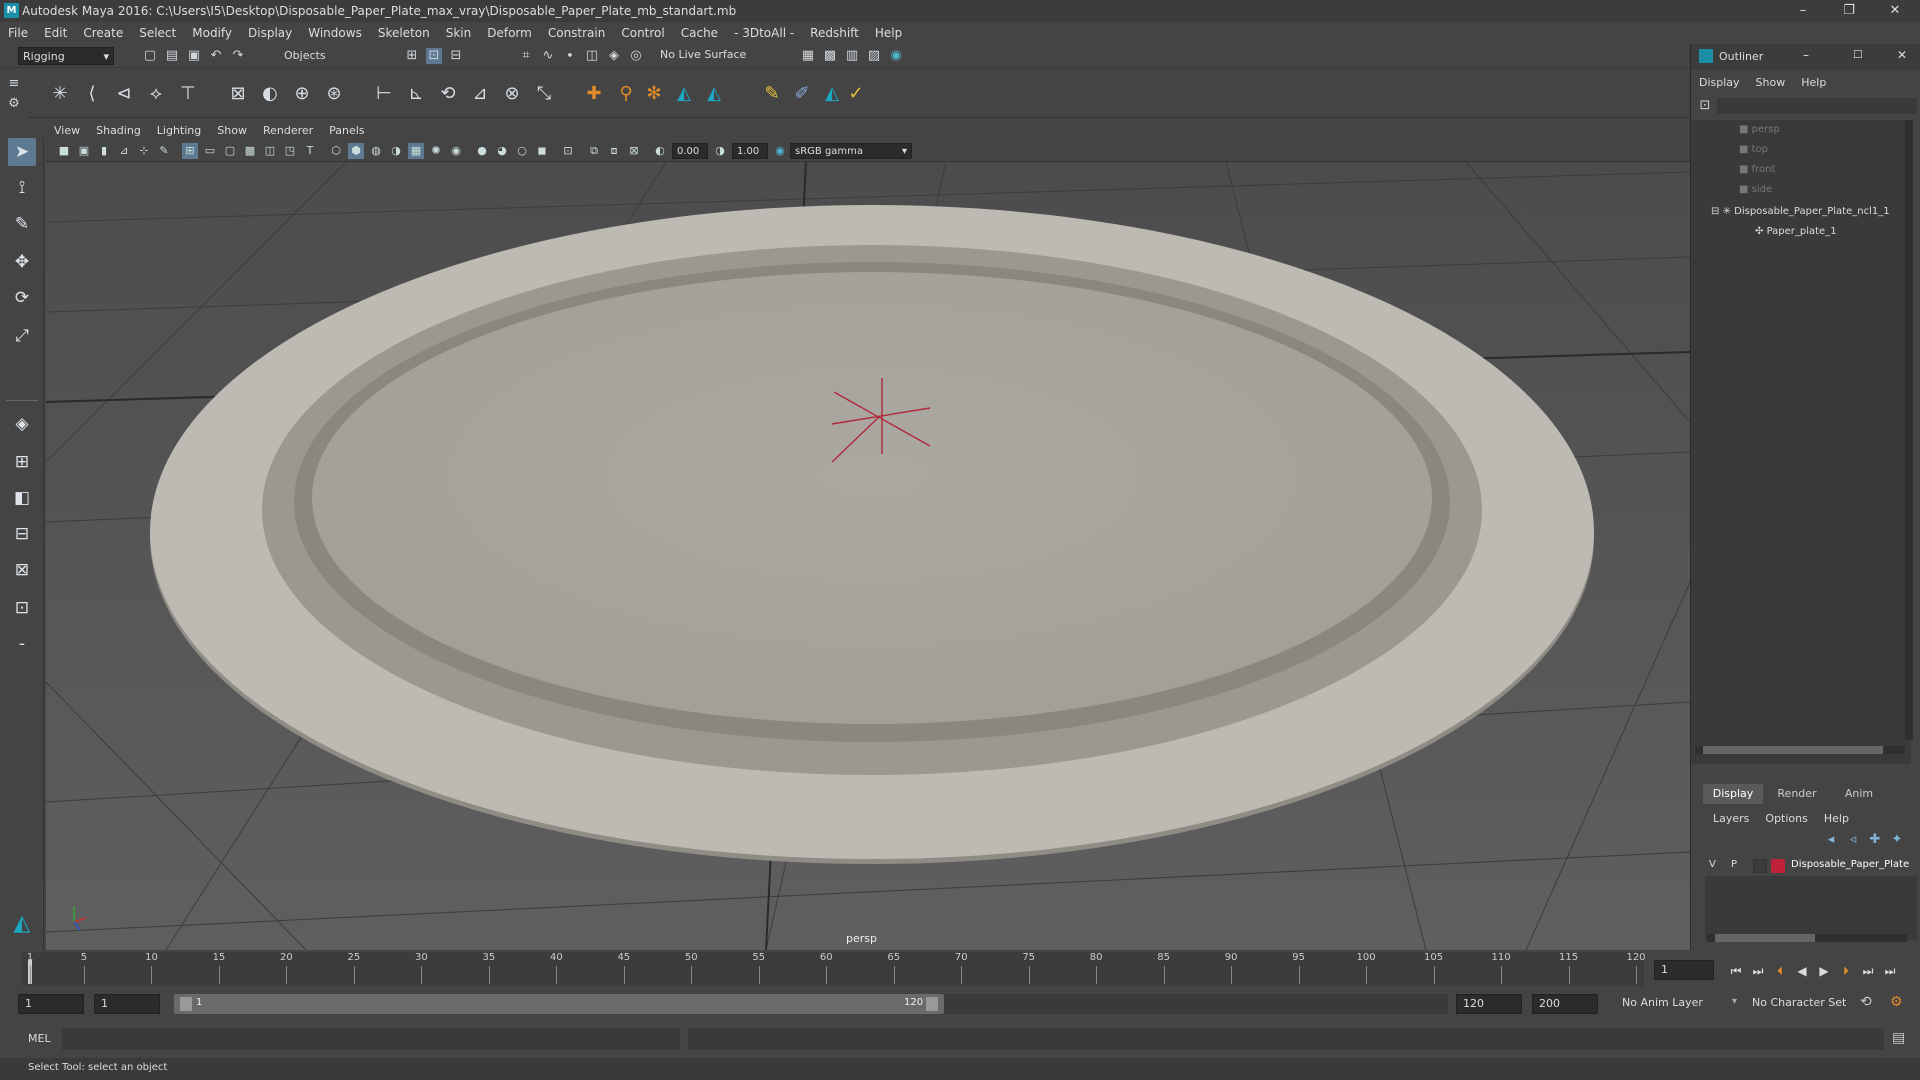  Describe the element at coordinates (1489, 1004) in the screenshot. I see `playback-end-field: 120` at that location.